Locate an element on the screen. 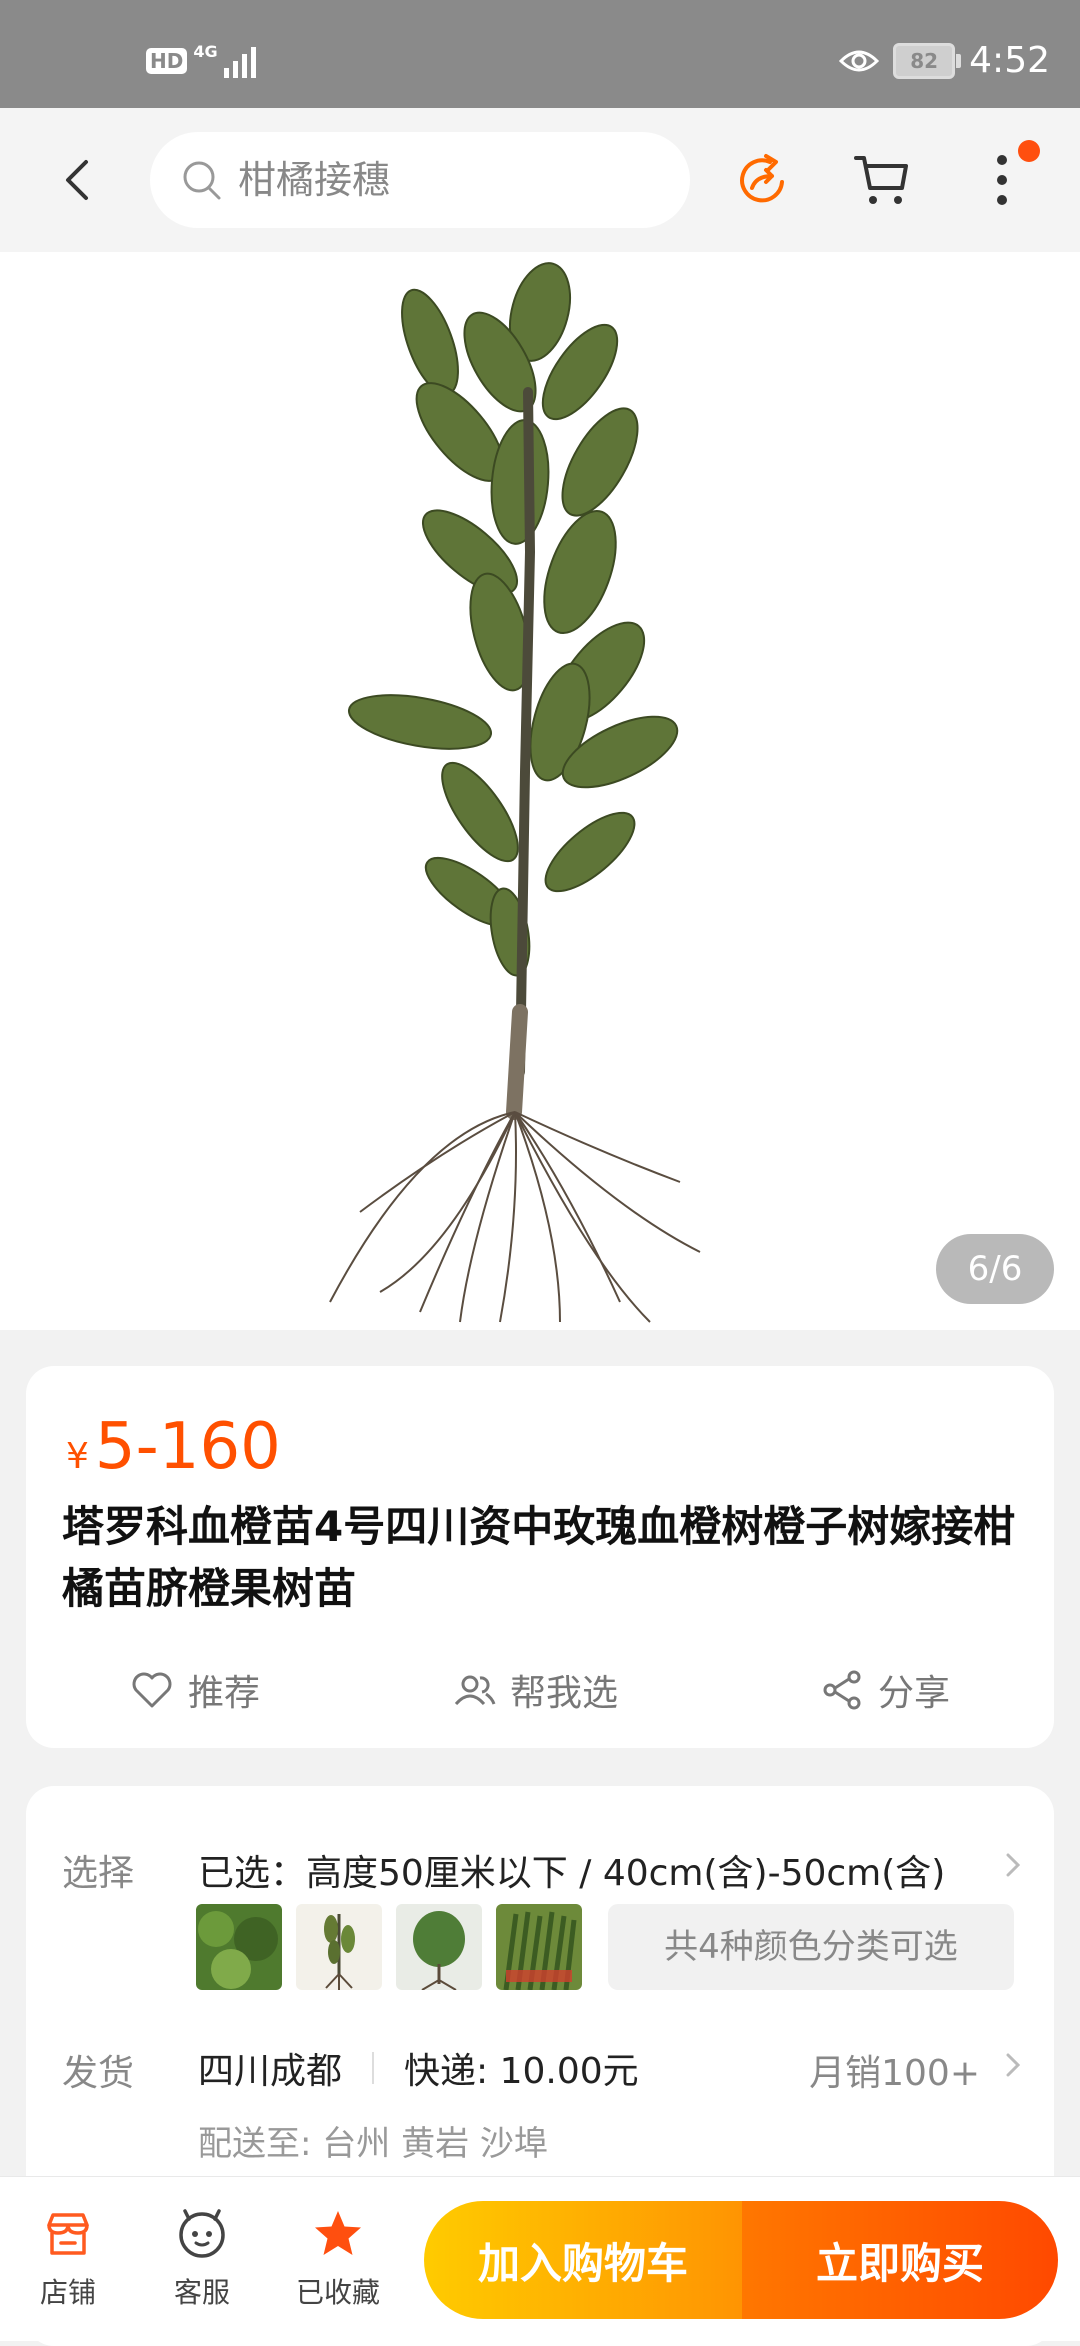 This screenshot has height=2346, width=1080. search-icon is located at coordinates (202, 180).